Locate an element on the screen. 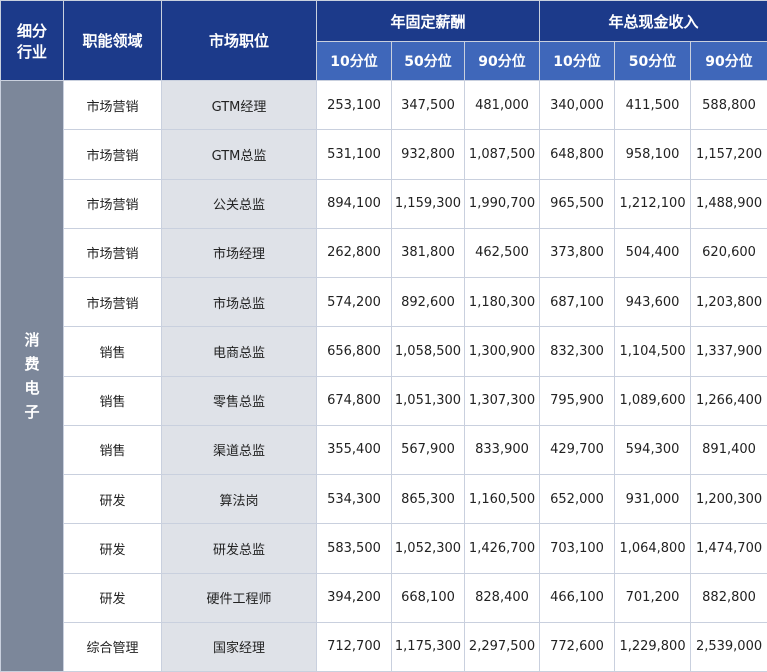 This screenshot has height=672, width=767. fixed-p90-cell: 1,307,300 is located at coordinates (502, 400).